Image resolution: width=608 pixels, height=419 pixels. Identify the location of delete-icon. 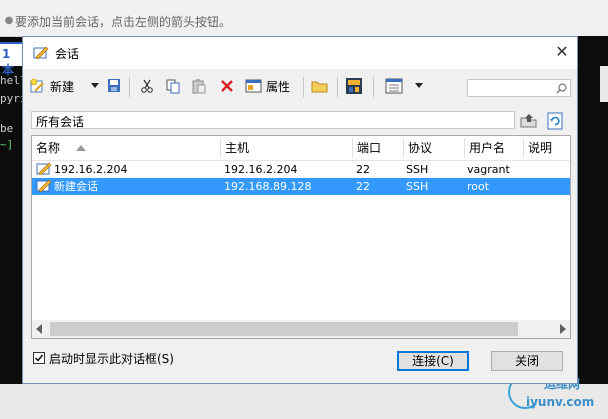
(227, 86).